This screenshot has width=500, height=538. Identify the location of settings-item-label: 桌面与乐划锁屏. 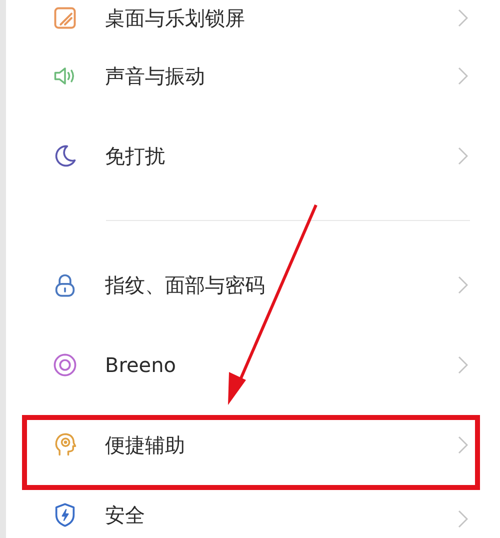
(175, 18).